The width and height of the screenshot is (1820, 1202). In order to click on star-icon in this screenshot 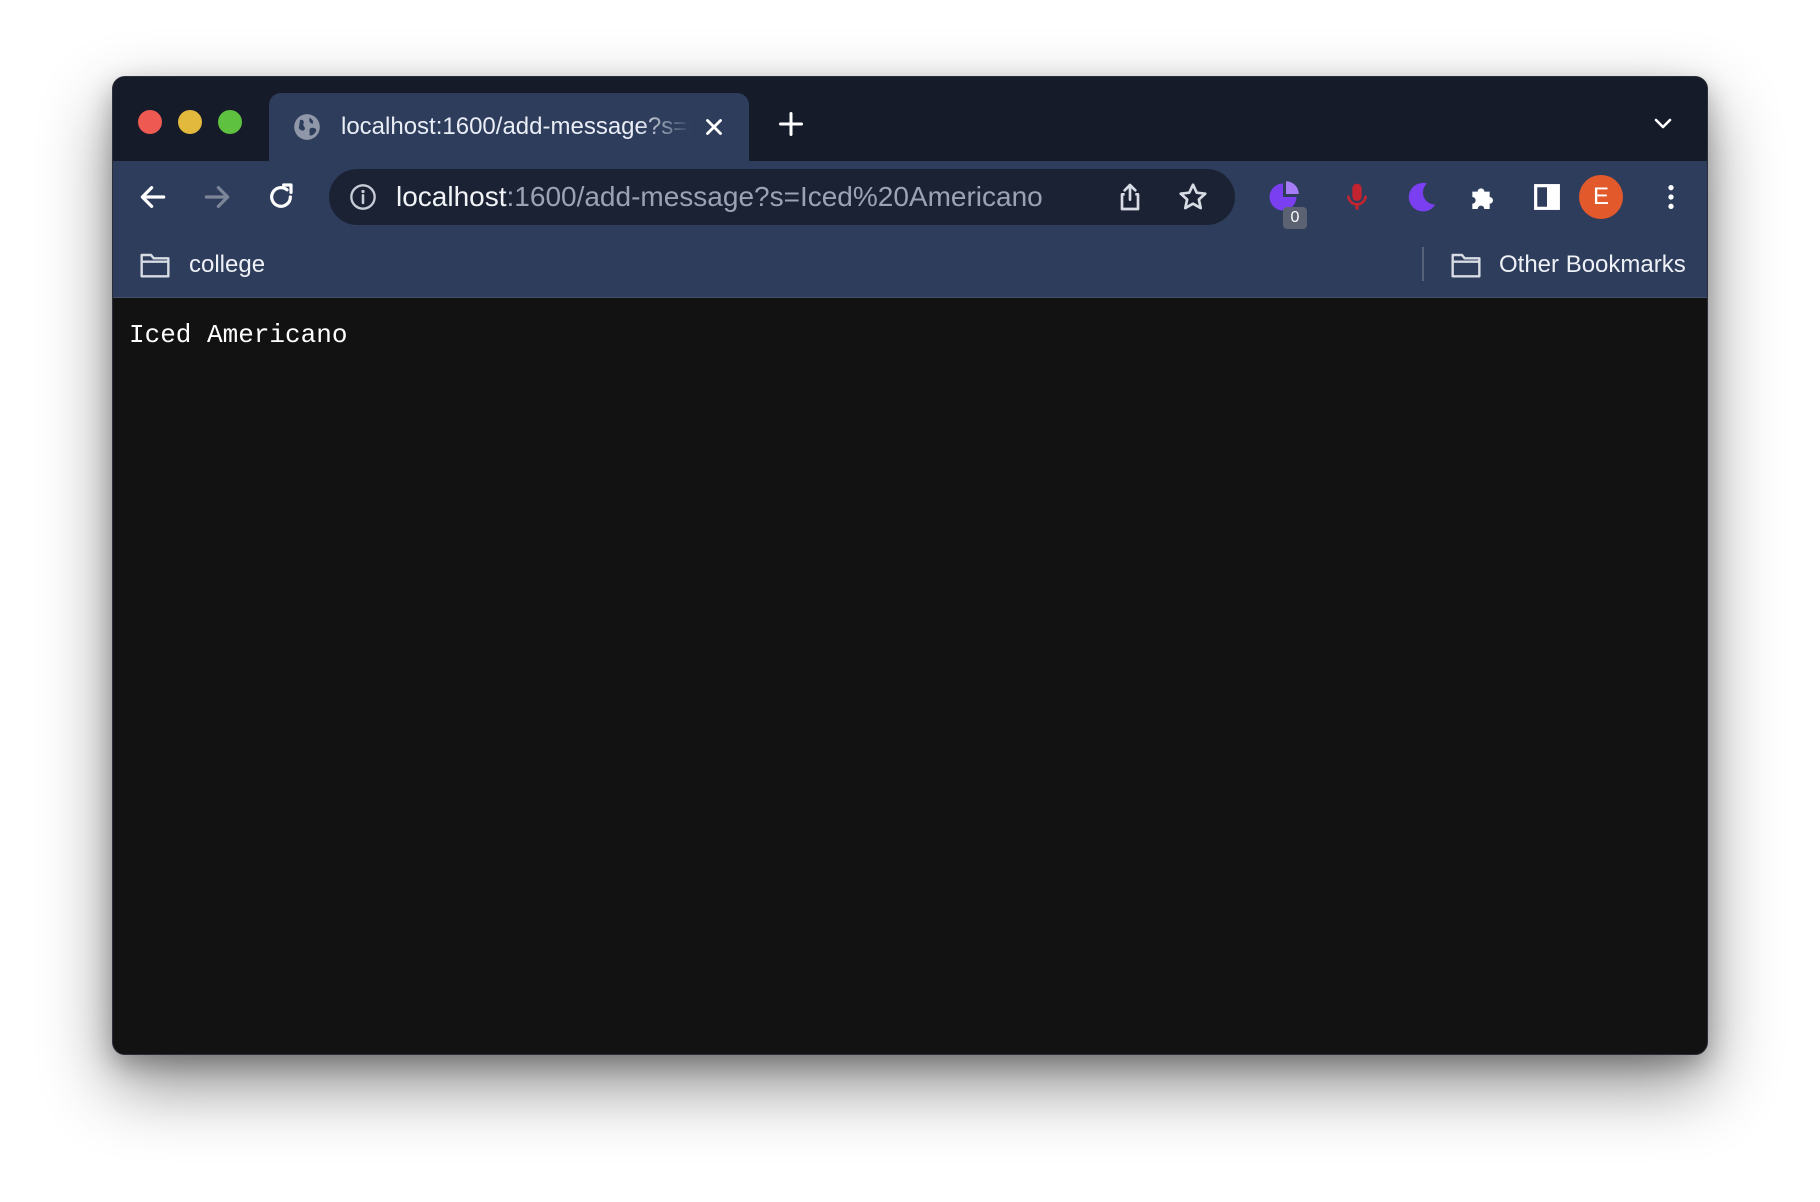, I will do `click(1193, 197)`.